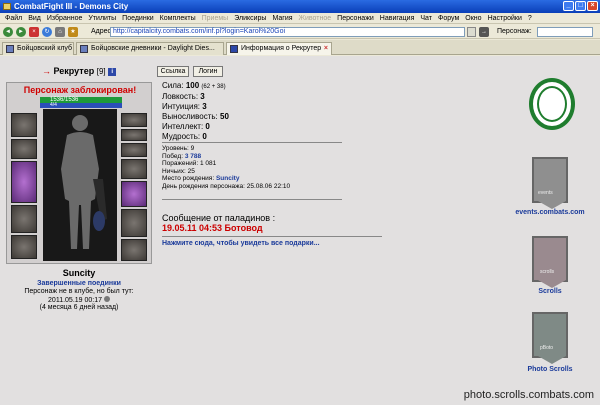 Image resolution: width=600 pixels, height=405 pixels. What do you see at coordinates (484, 32) in the screenshot?
I see `go-icon: →` at bounding box center [484, 32].